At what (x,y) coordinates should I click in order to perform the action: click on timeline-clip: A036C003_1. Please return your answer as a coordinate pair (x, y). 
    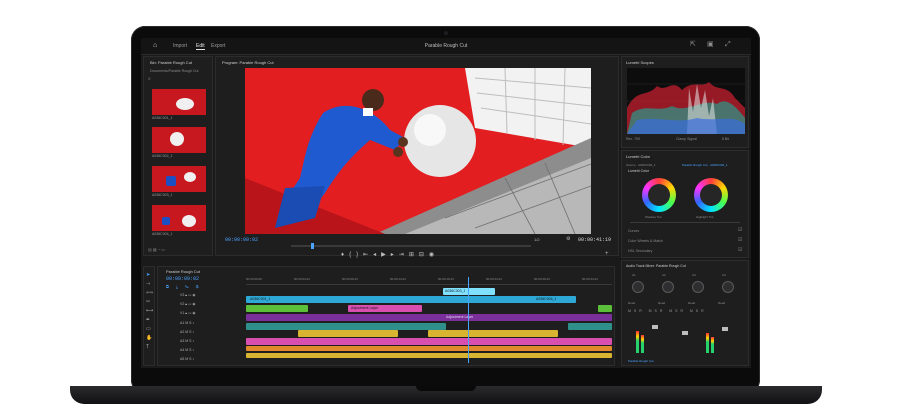
    Looking at the image, I should click on (469, 291).